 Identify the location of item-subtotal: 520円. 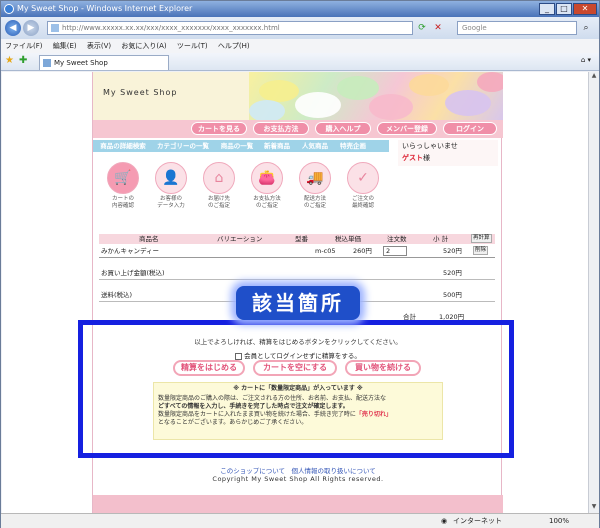
(452, 251).